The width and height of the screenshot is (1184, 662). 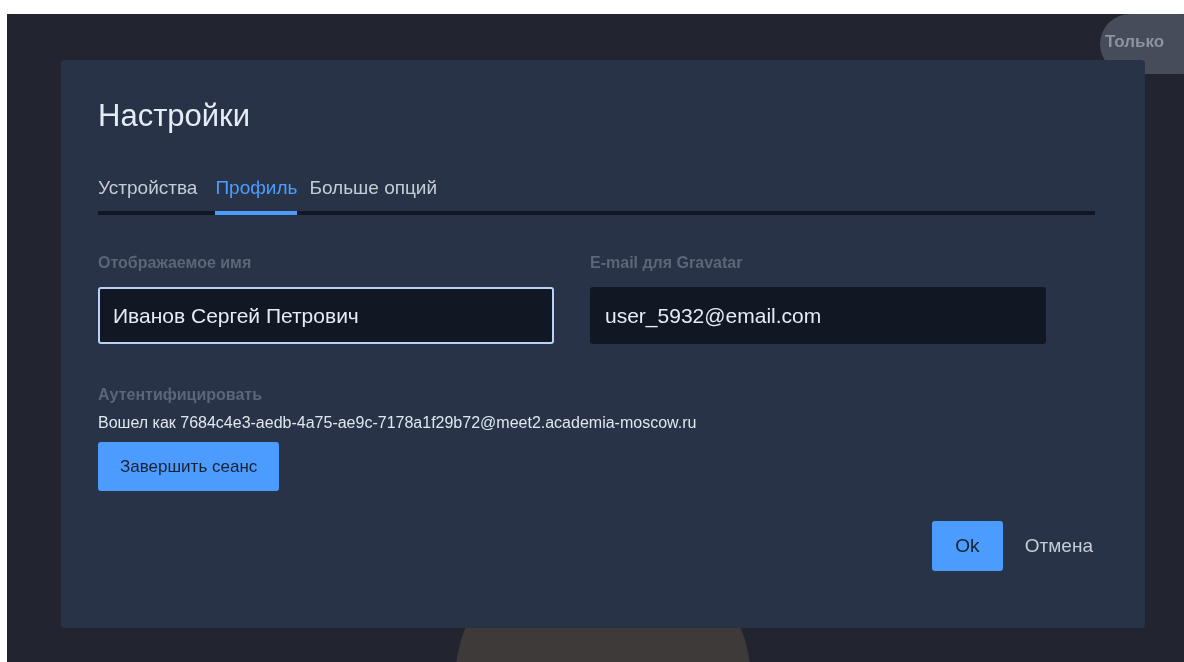 I want to click on tab: Устройства, so click(x=151, y=194).